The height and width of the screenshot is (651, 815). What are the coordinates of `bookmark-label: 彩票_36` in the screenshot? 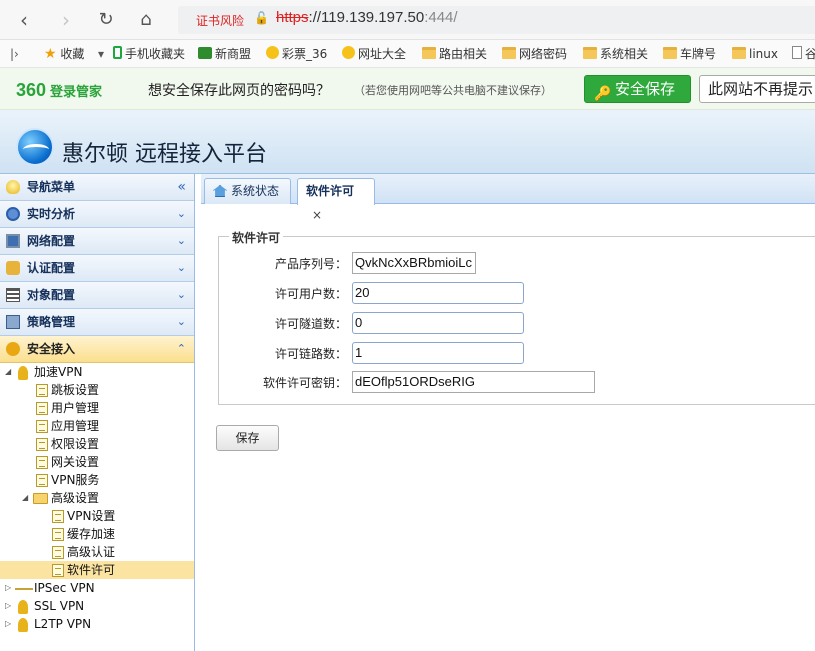 It's located at (305, 54).